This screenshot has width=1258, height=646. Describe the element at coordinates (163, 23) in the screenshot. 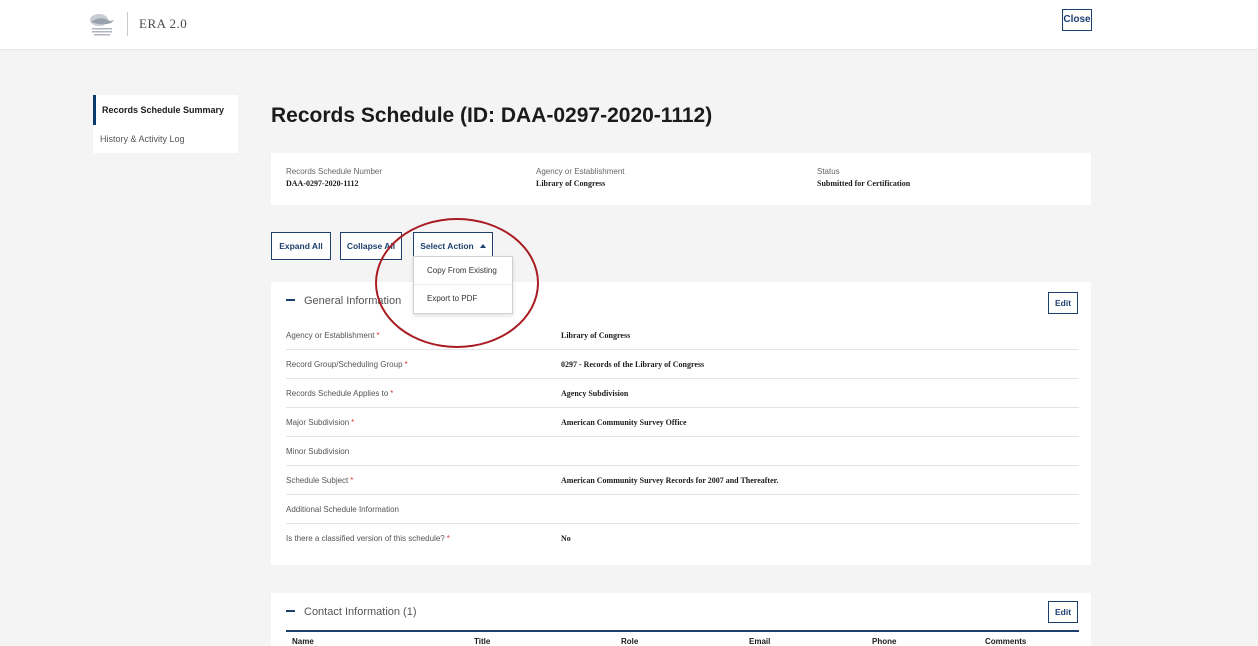

I see `app-title: ERA 2.0` at that location.